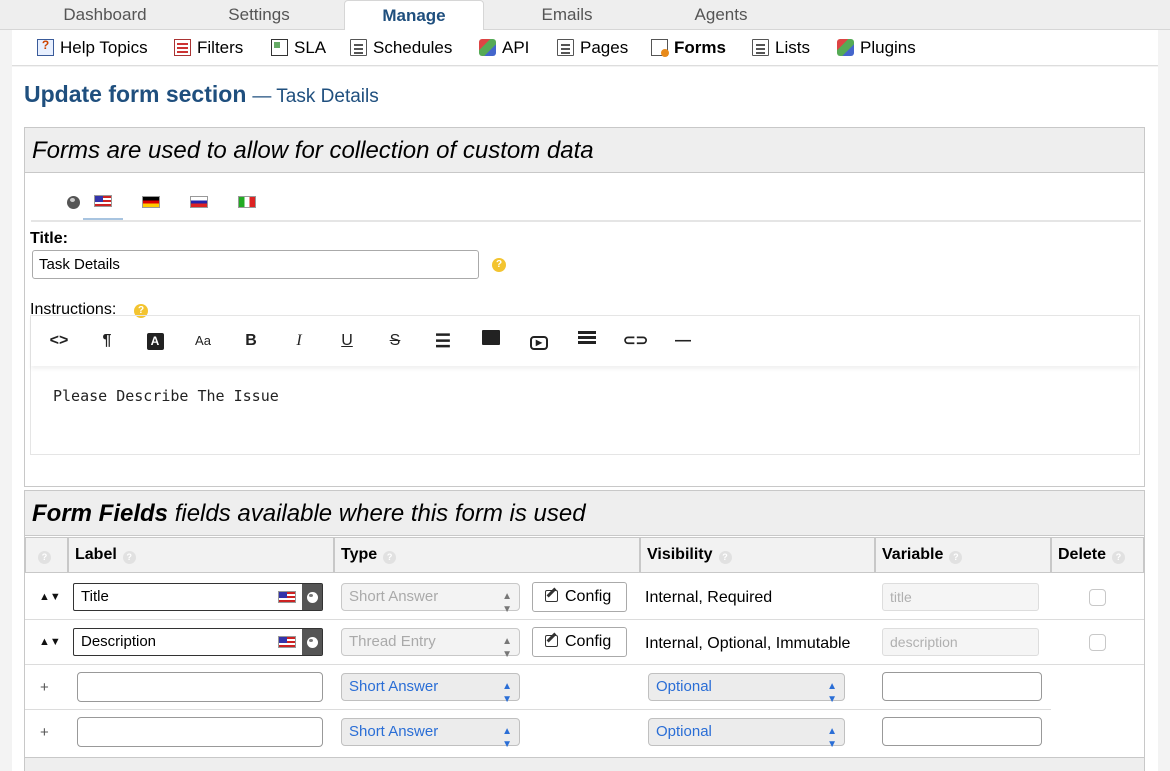 The height and width of the screenshot is (771, 1170). I want to click on th-sort: ?, so click(46, 555).